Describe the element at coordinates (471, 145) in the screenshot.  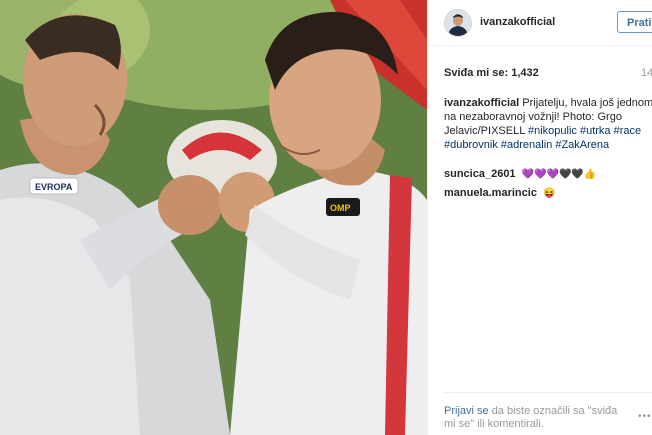
I see `hashtag-link: #dubrovnik` at that location.